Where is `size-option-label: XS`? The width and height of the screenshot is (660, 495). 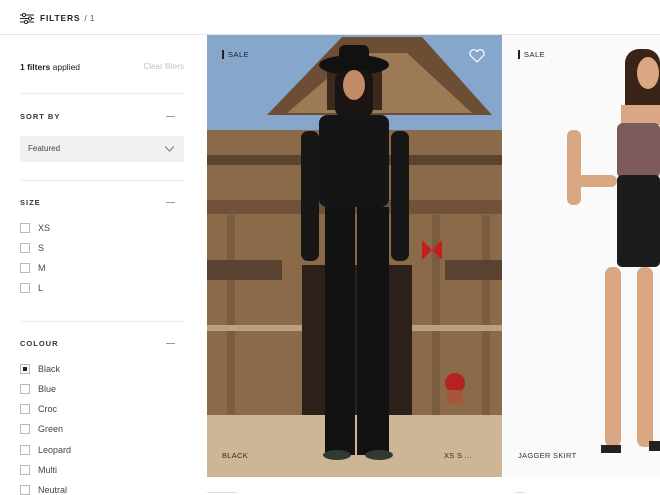 size-option-label: XS is located at coordinates (44, 228).